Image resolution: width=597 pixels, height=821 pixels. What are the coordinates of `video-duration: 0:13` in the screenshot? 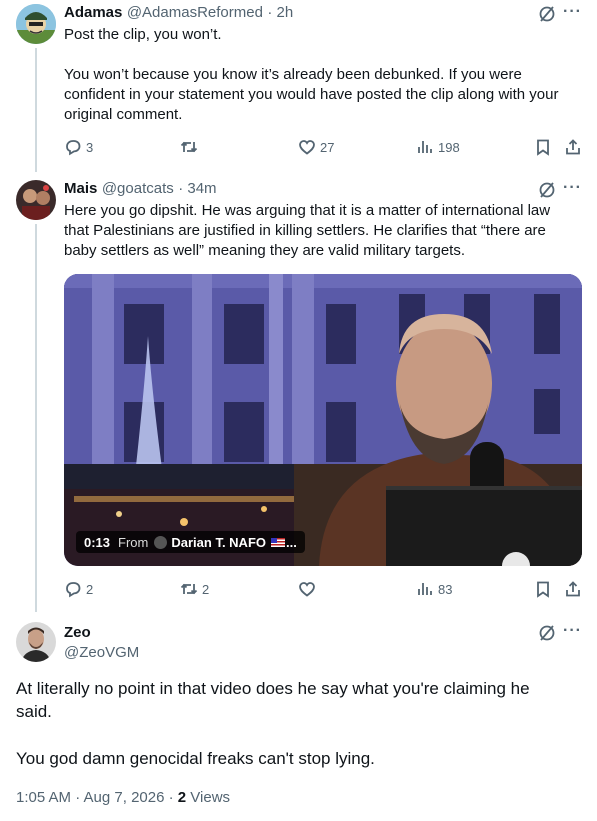 It's located at (97, 542).